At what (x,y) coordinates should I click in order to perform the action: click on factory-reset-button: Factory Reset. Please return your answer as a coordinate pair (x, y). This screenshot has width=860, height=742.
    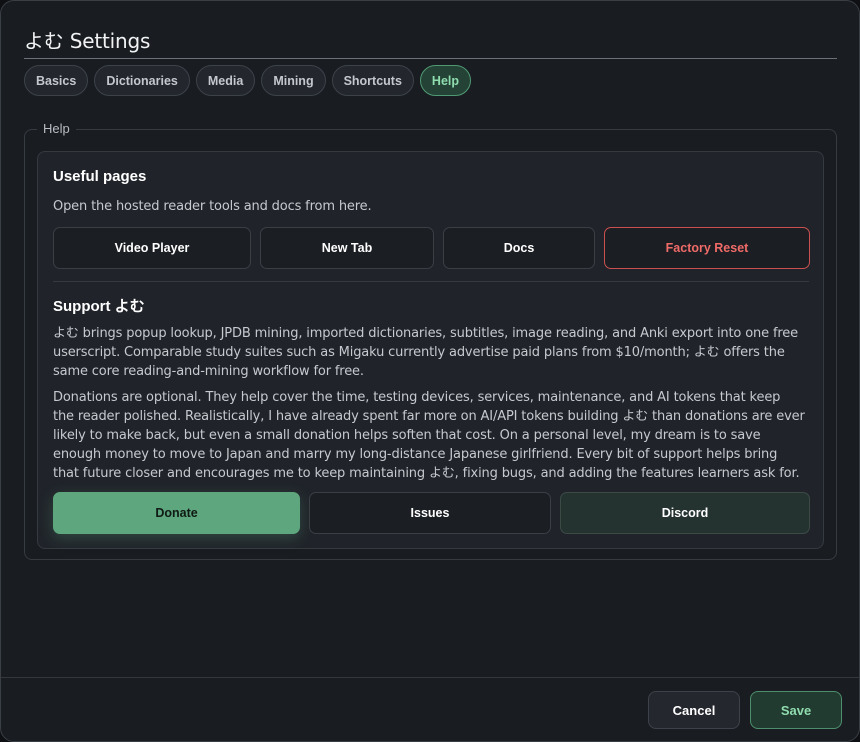
    Looking at the image, I should click on (707, 248).